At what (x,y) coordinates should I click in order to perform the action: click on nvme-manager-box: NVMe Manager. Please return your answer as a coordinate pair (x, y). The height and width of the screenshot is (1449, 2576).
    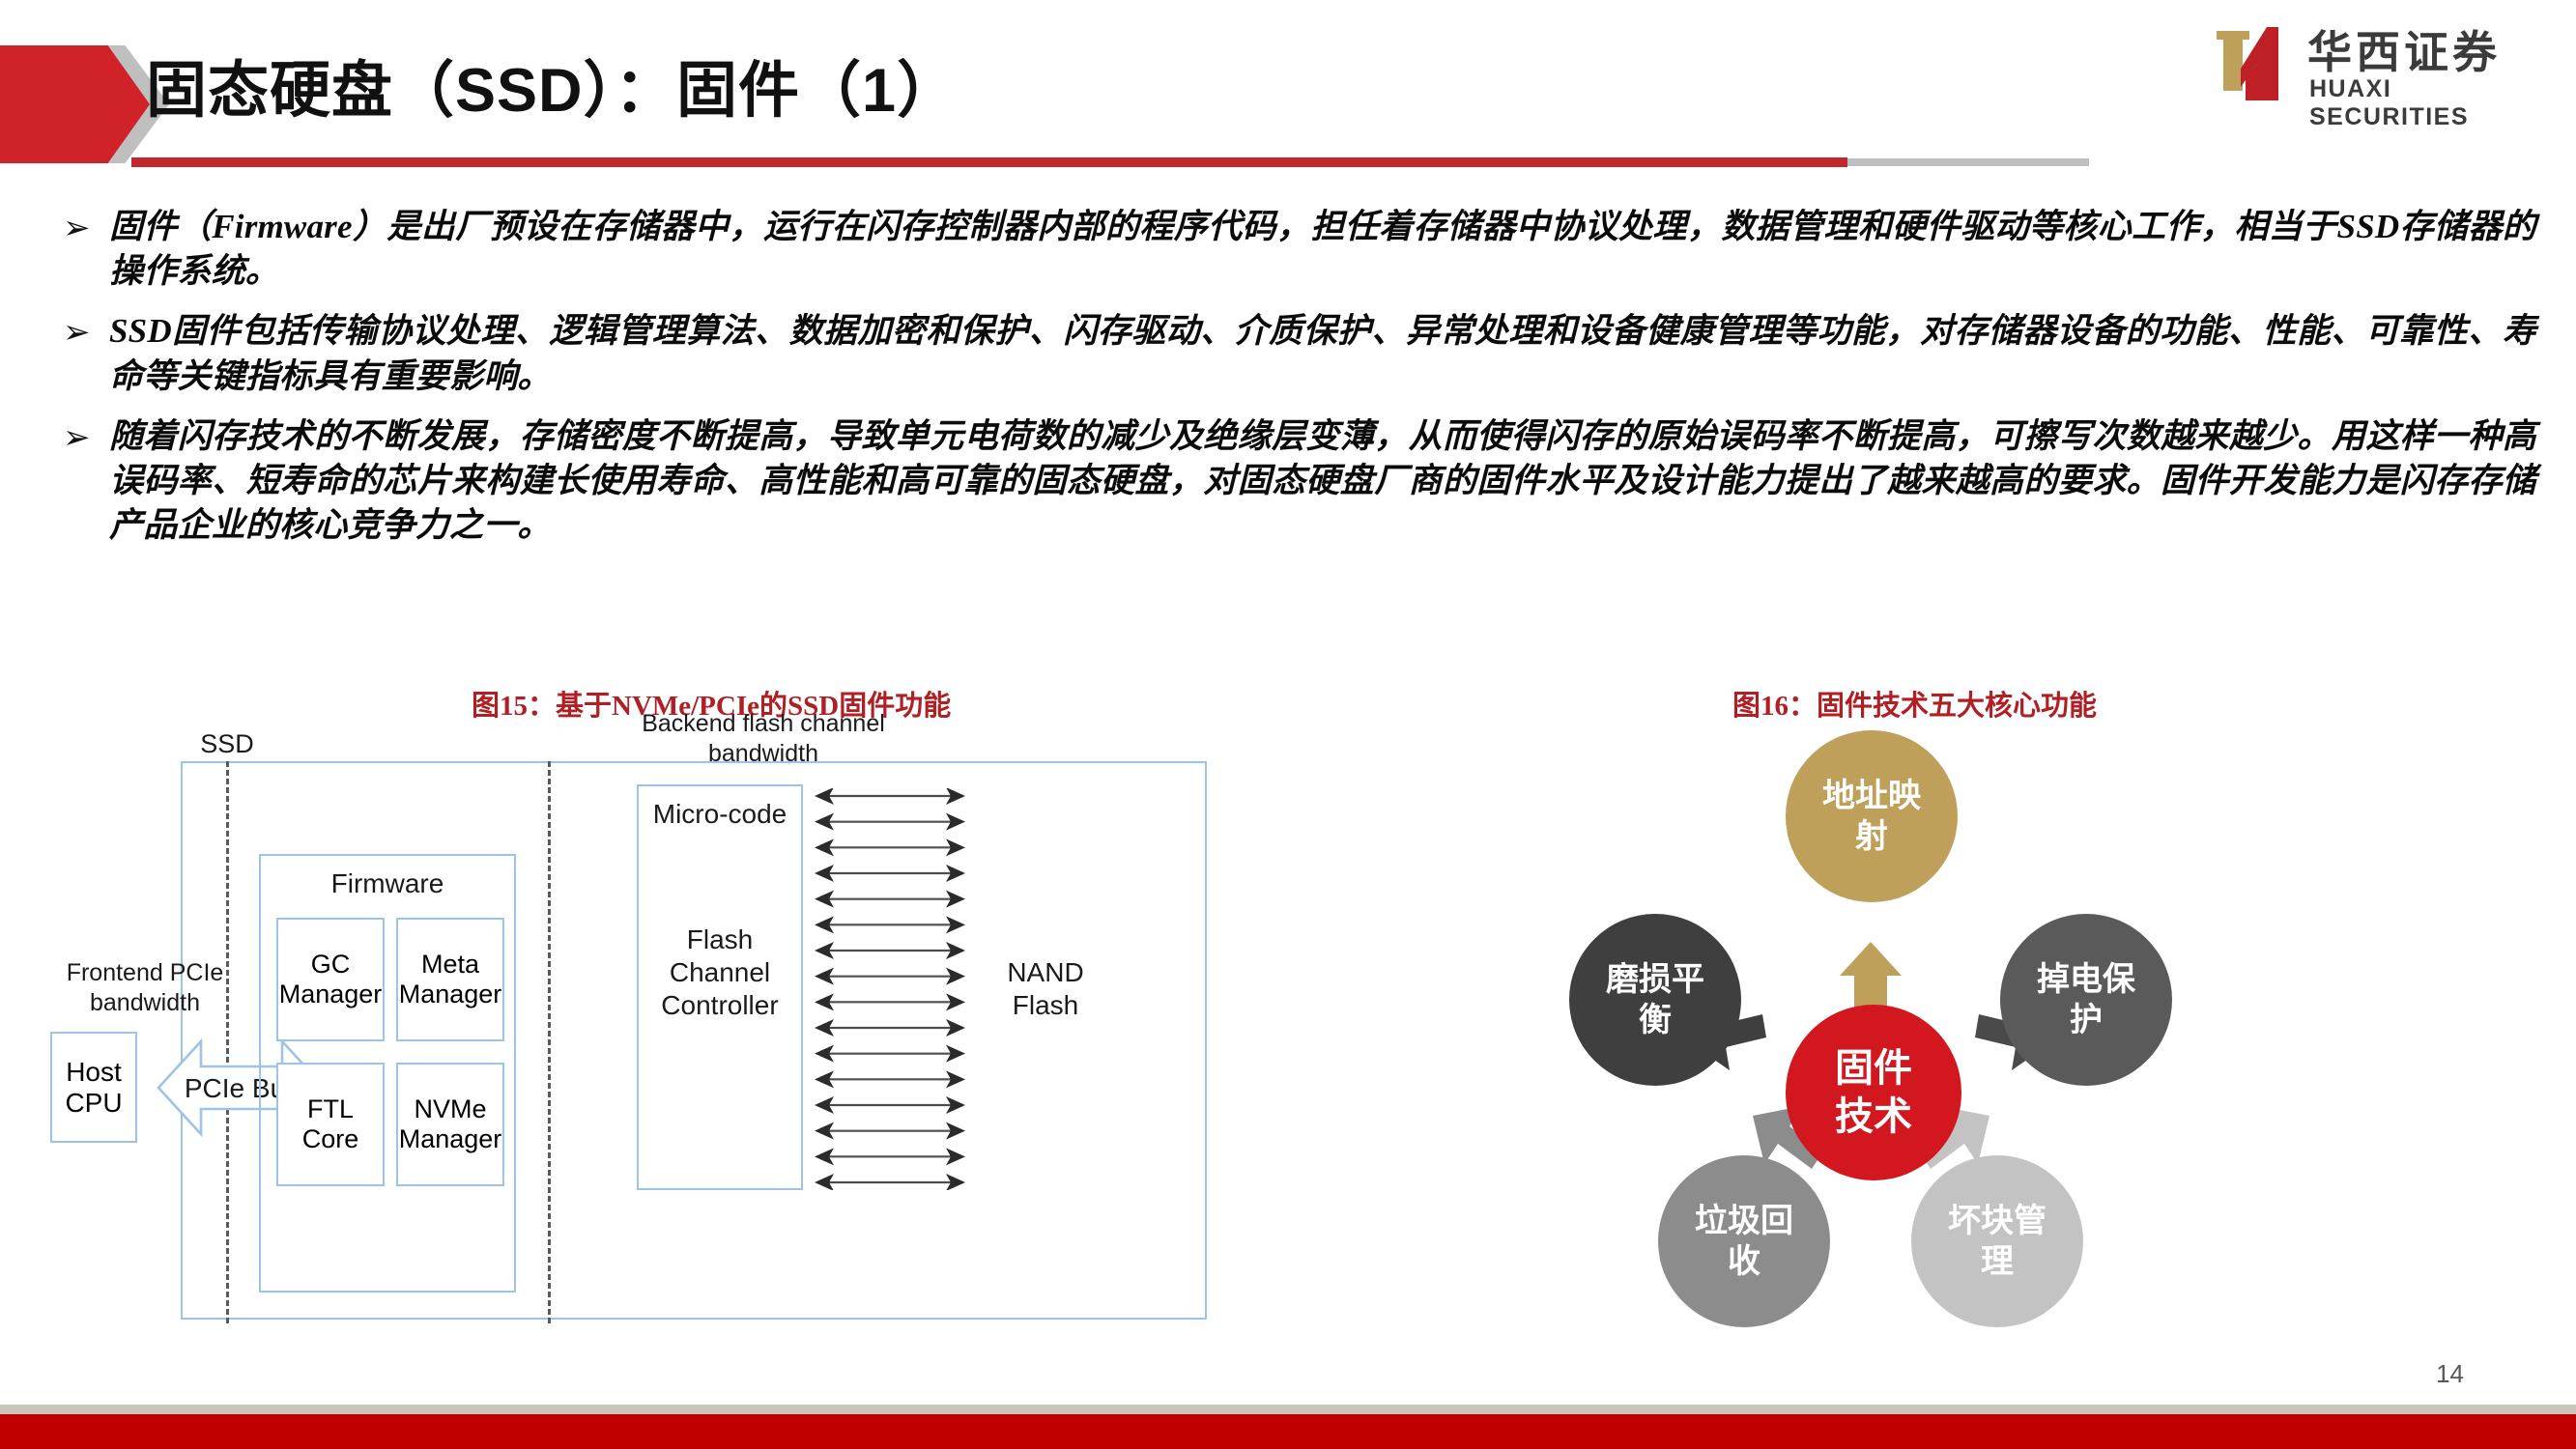
    Looking at the image, I should click on (450, 1124).